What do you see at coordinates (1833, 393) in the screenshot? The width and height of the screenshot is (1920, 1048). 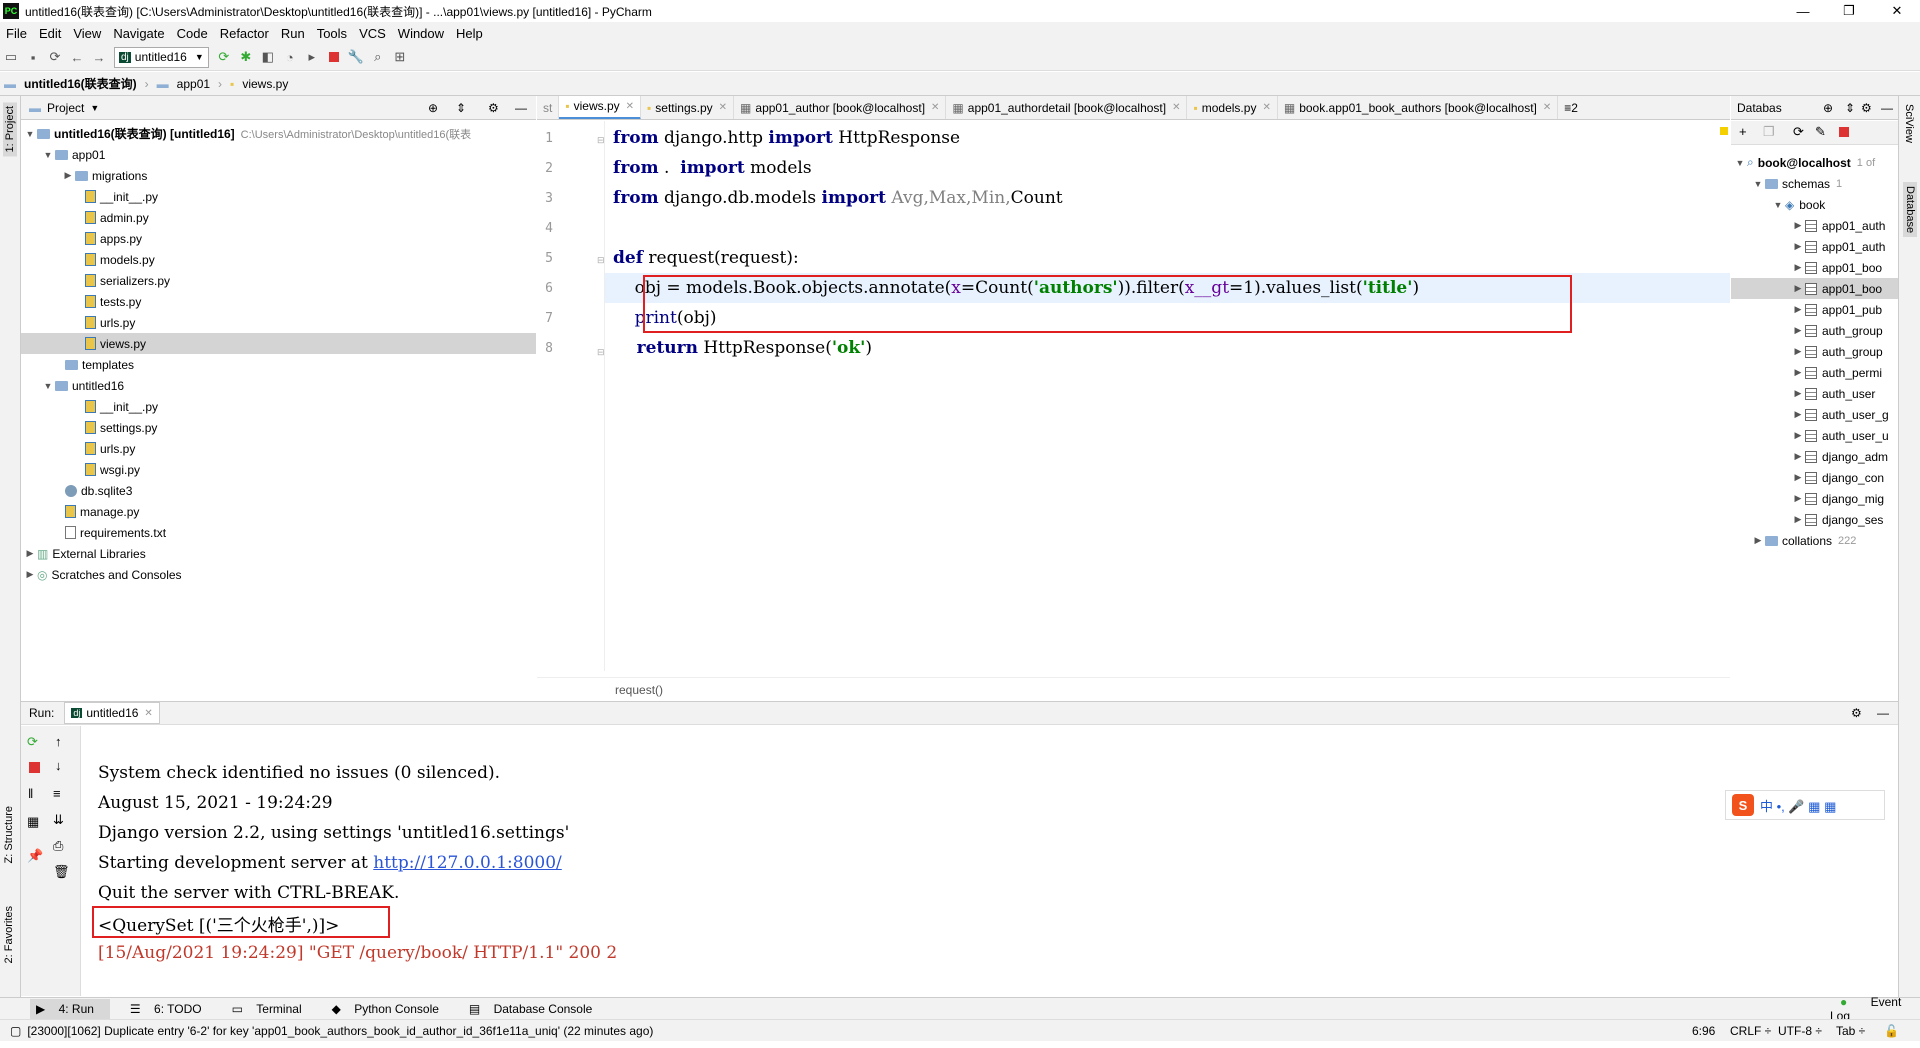 I see `db-table: ▶ auth_user` at bounding box center [1833, 393].